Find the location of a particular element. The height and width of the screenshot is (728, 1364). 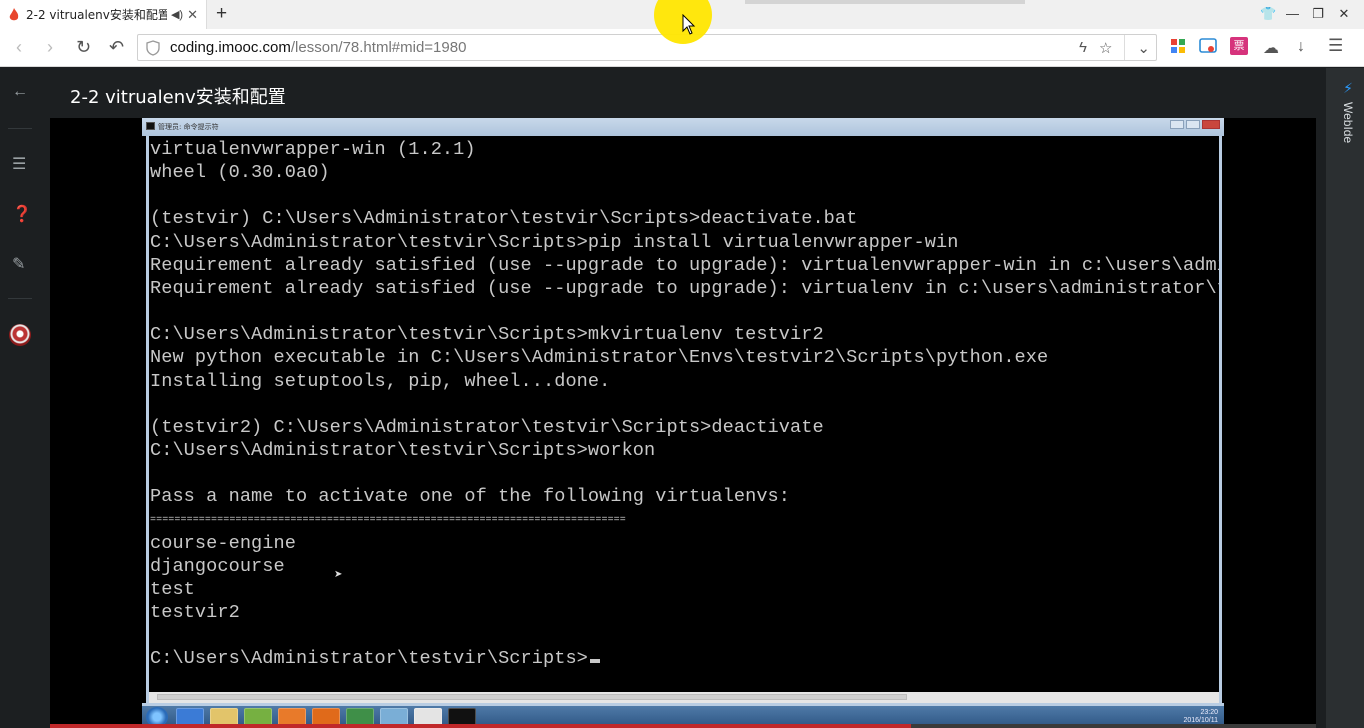

restore-icon: ❐ is located at coordinates (1318, 14).